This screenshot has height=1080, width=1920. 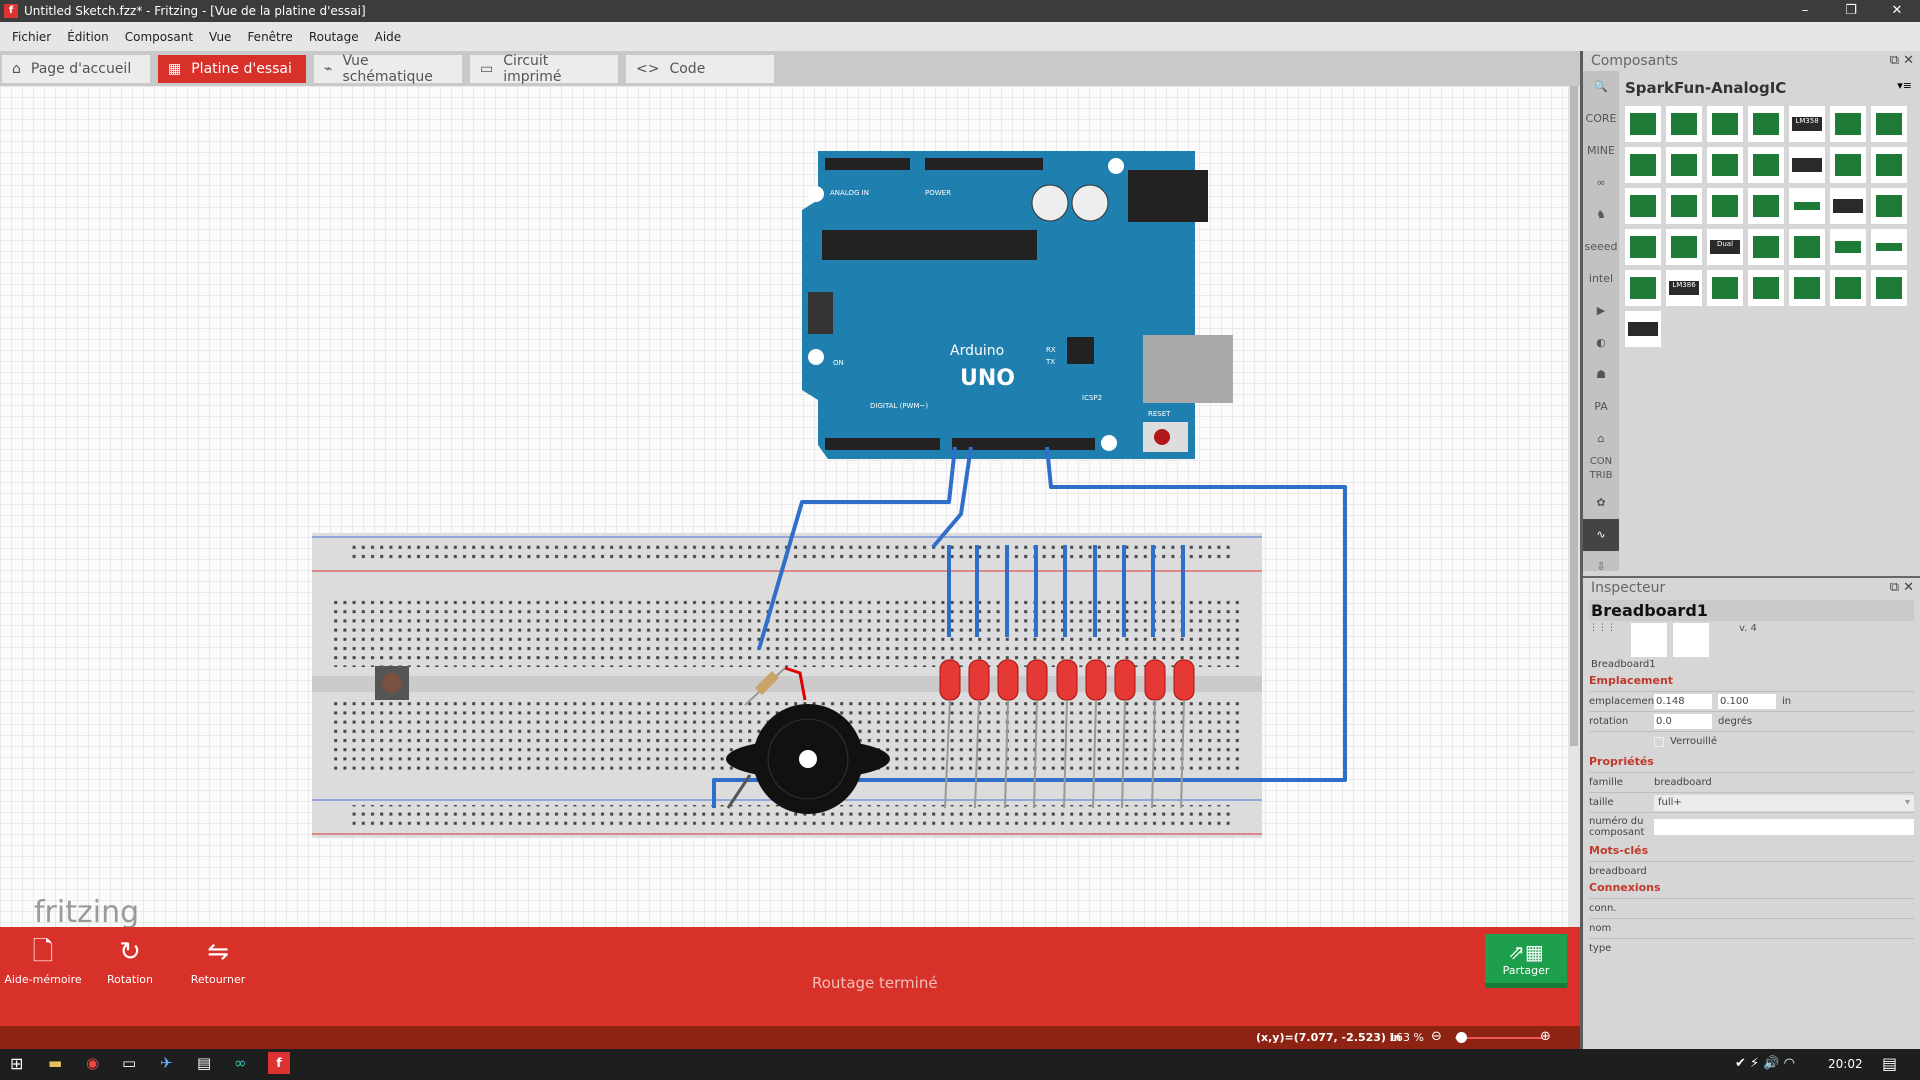 I want to click on part-item: LM358, so click(x=1807, y=124).